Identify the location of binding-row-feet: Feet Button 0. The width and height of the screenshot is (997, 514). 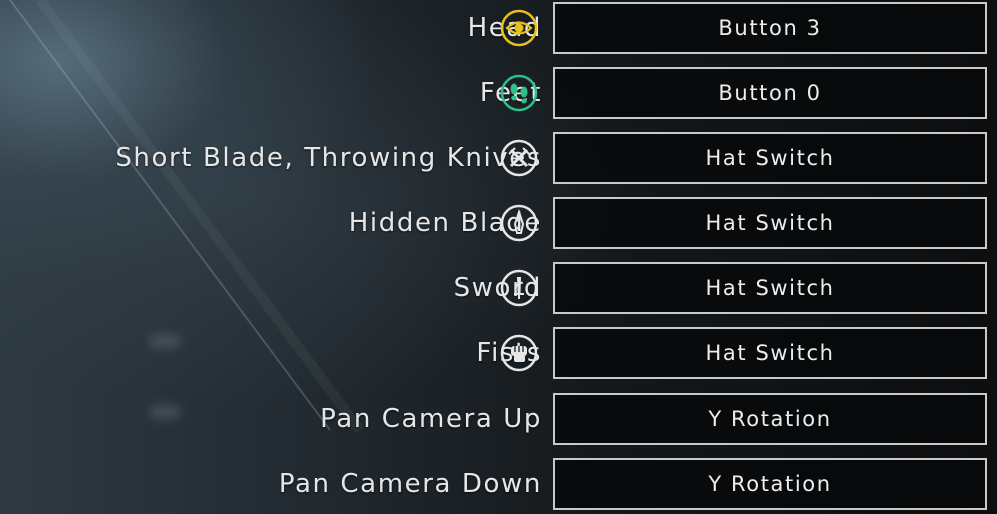
(498, 93).